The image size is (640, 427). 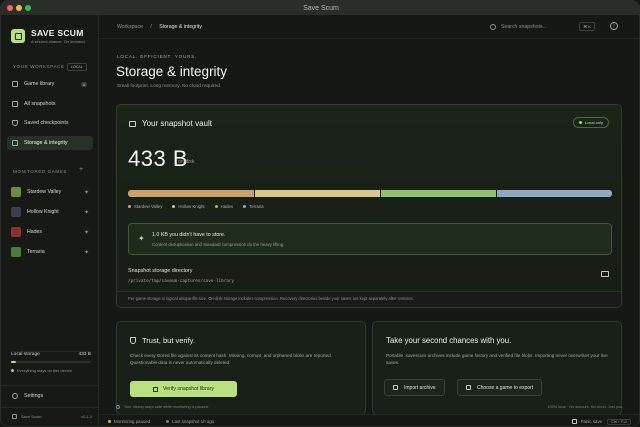 I want to click on game-name: Stardew Valley, so click(x=44, y=192).